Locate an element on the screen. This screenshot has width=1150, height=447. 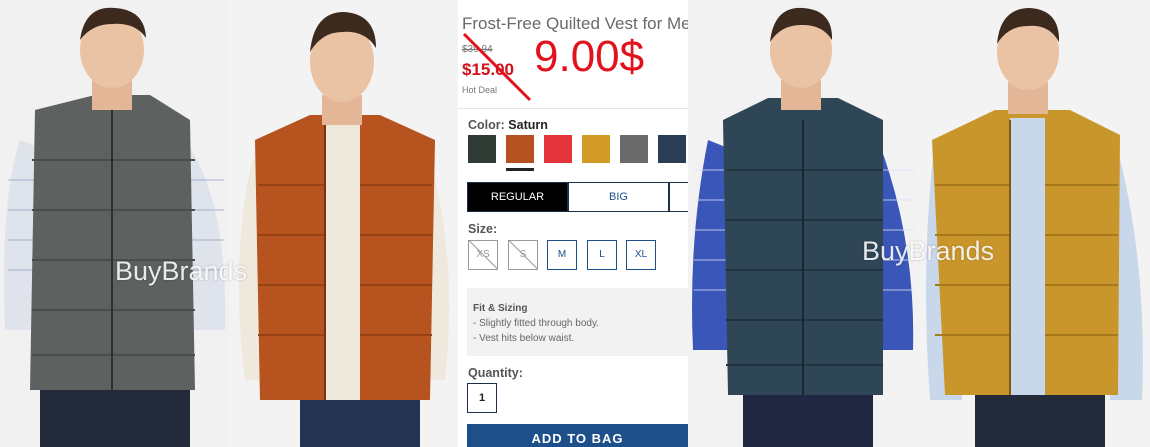
divider is located at coordinates (573, 108).